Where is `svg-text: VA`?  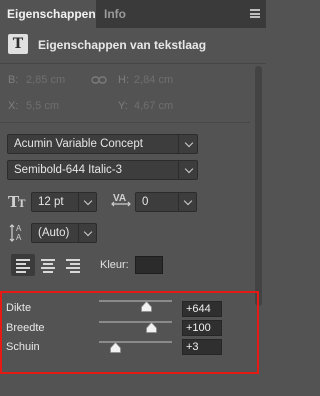 svg-text: VA is located at coordinates (119, 198).